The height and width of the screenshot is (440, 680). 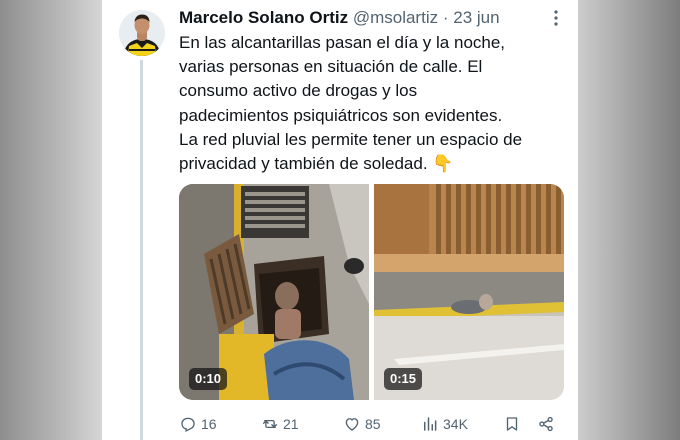 I want to click on views-icon, so click(x=430, y=424).